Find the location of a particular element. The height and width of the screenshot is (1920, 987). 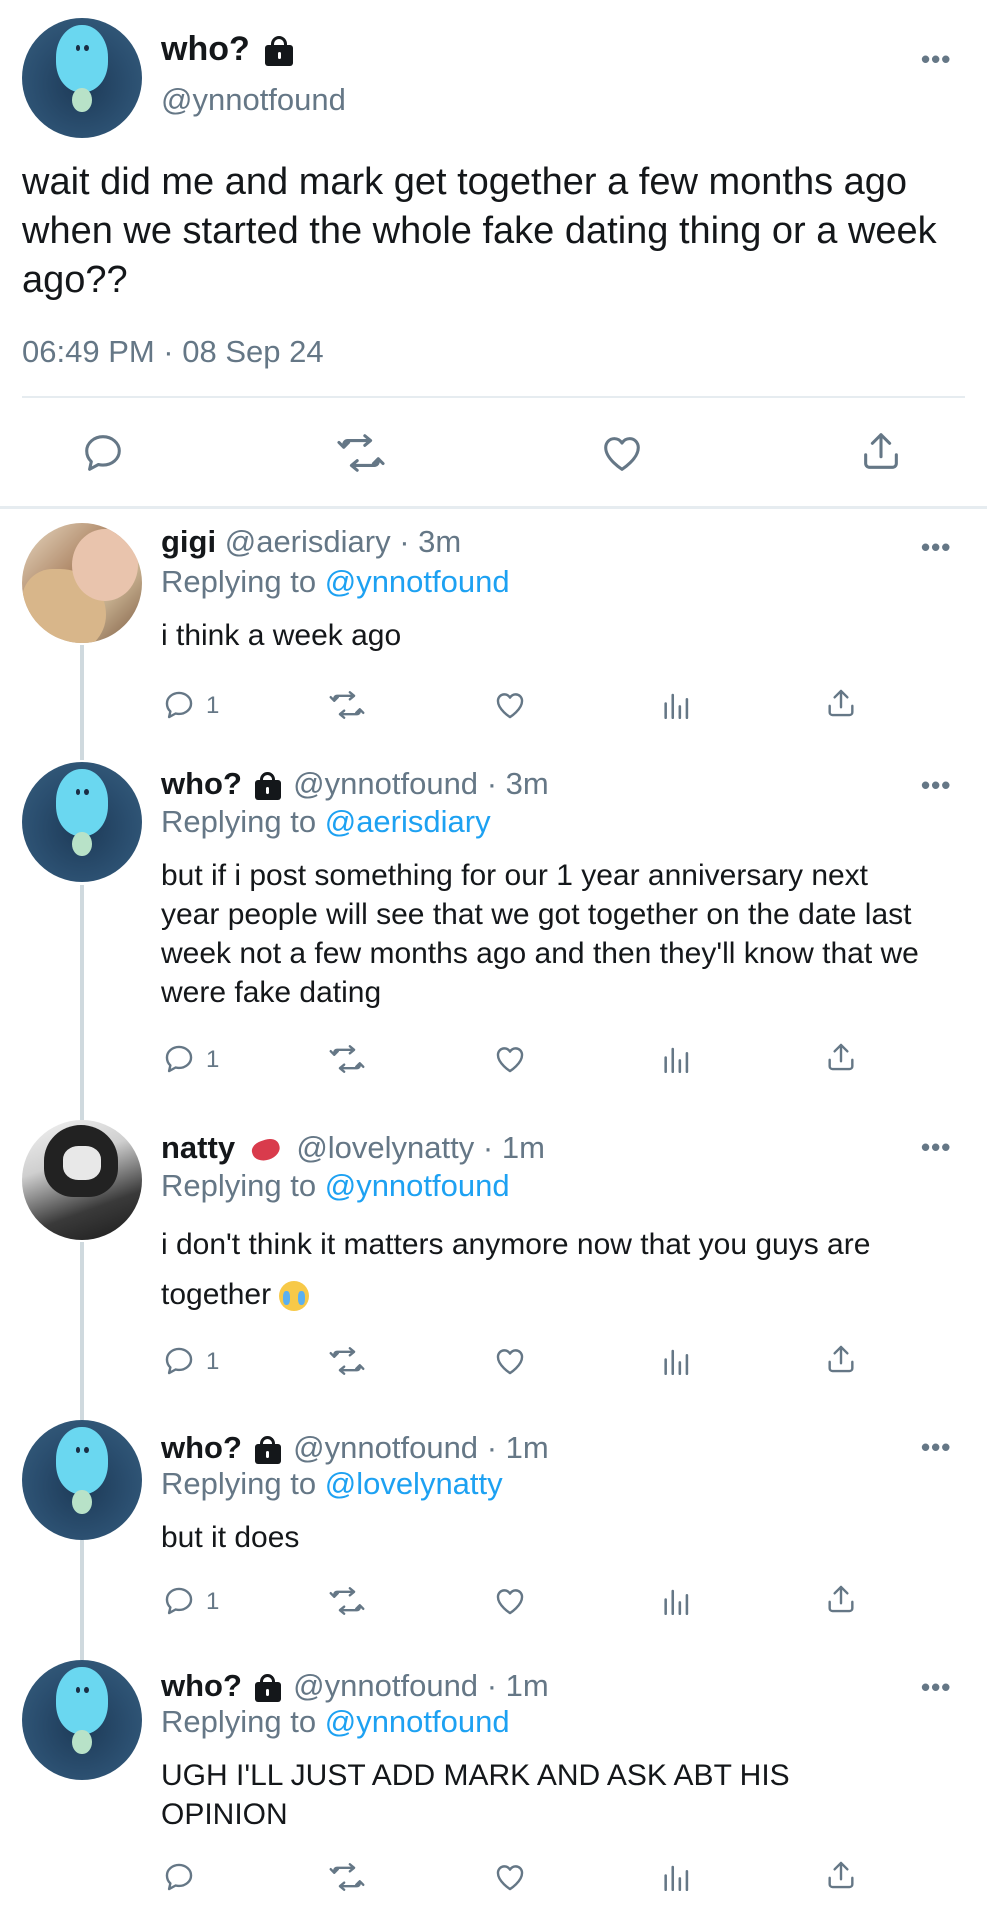

replying-to: Replying to @lovelynatty is located at coordinates (332, 1484).